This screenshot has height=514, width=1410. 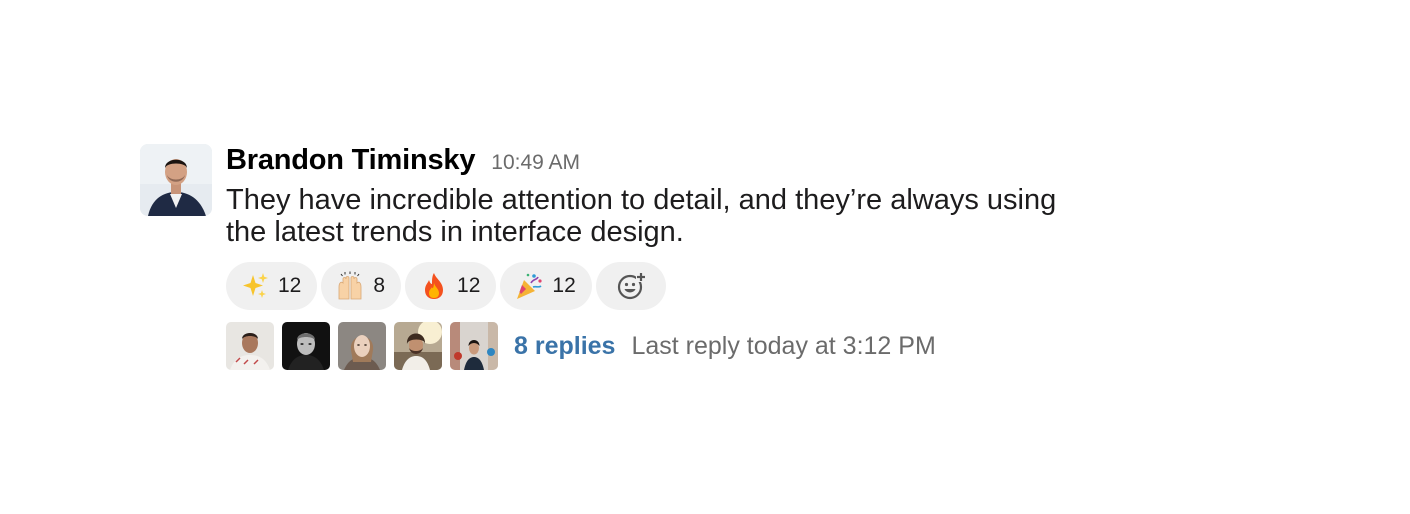 I want to click on fire-icon, so click(x=434, y=286).